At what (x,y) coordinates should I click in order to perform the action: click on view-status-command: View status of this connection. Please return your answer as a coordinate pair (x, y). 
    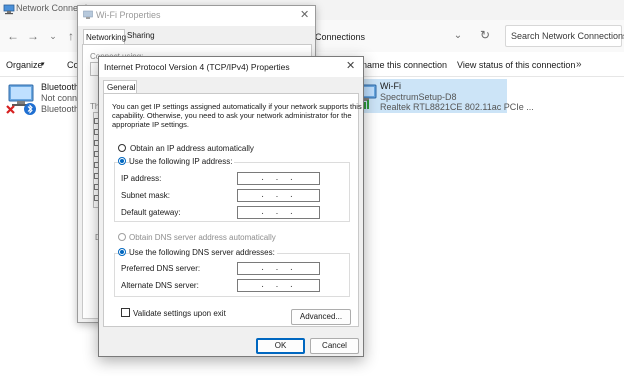
    Looking at the image, I should click on (516, 65).